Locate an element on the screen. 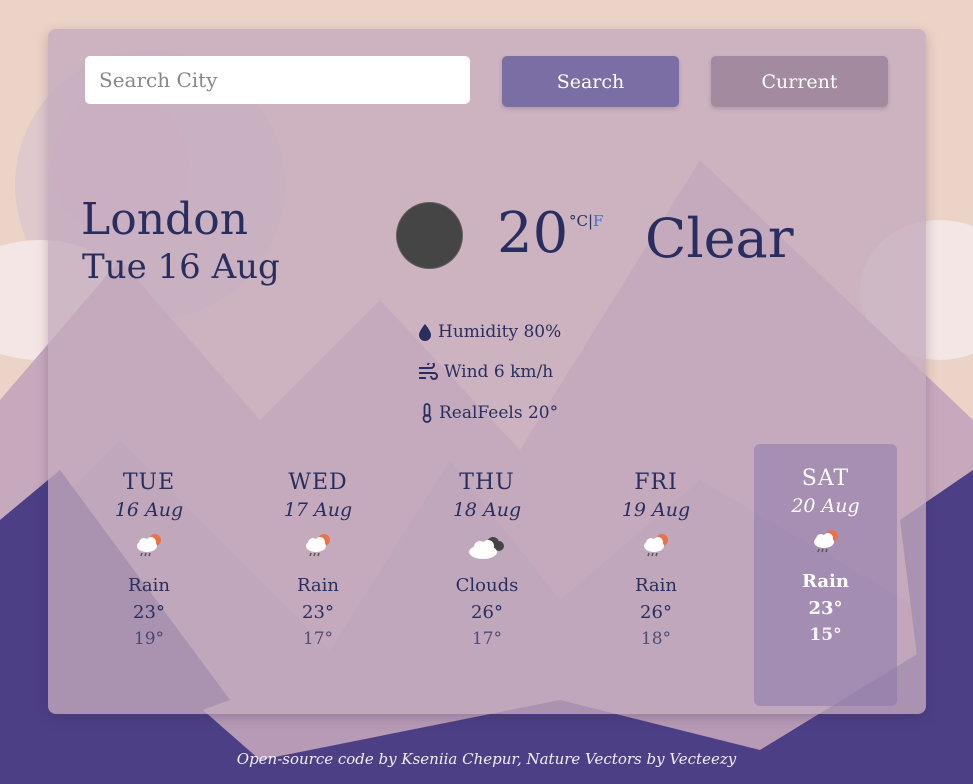  thermometer-icon is located at coordinates (427, 413).